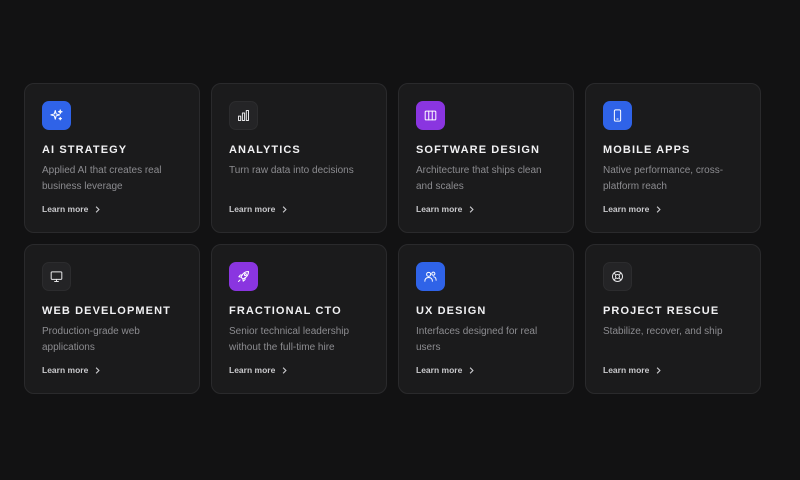 The height and width of the screenshot is (480, 800). I want to click on bar-chart-icon, so click(243, 115).